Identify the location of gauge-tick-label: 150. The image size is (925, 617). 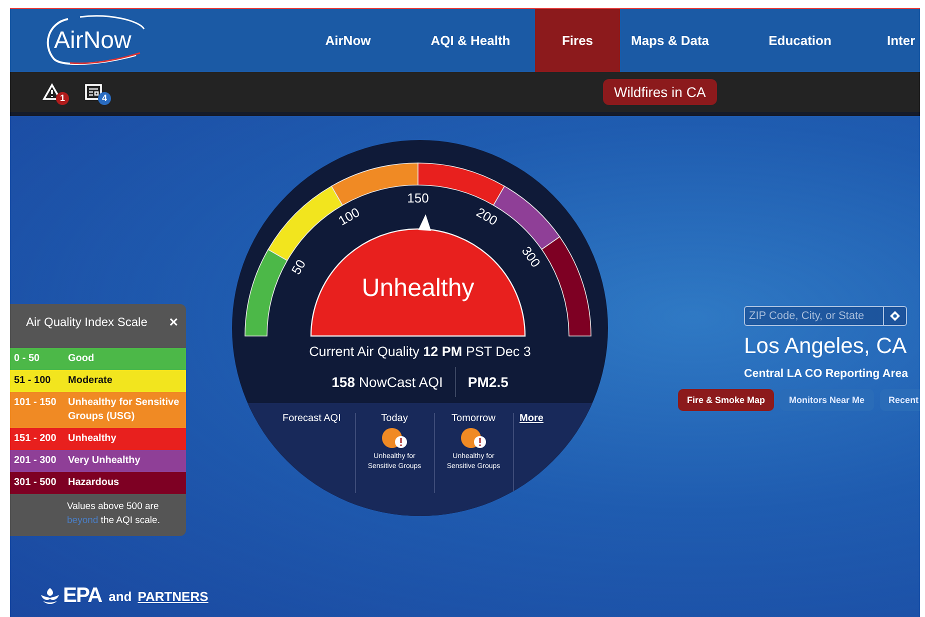
(418, 198).